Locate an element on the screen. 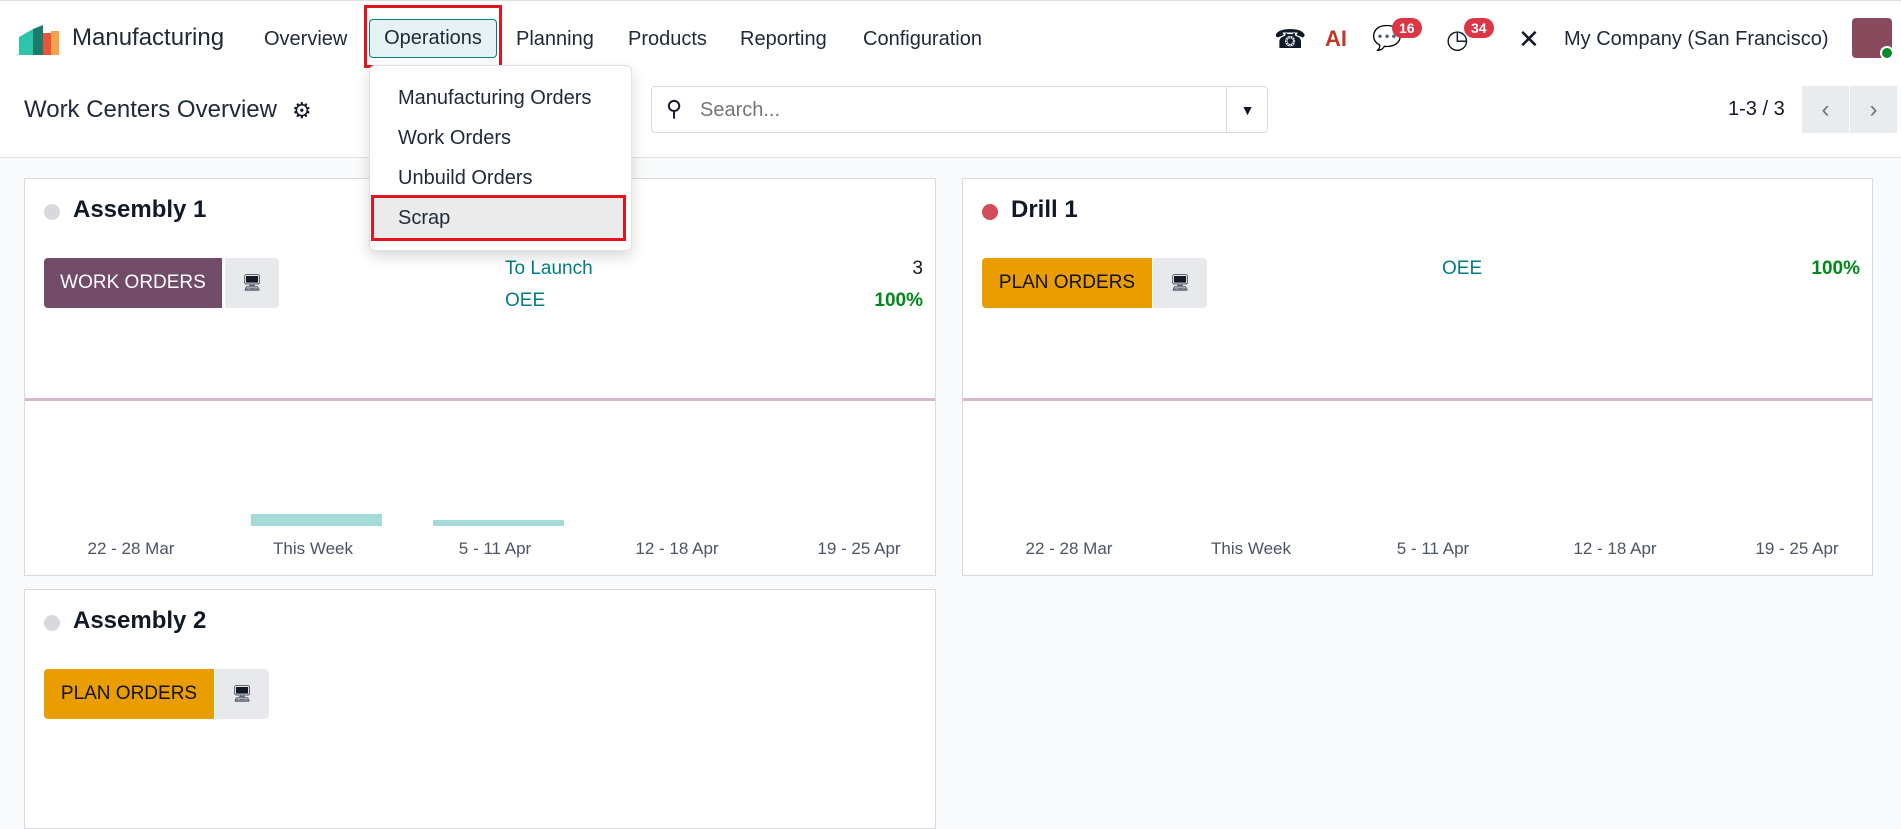 This screenshot has width=1901, height=829. menu-item-manufacturing-orders: Manufacturing Orders is located at coordinates (494, 98).